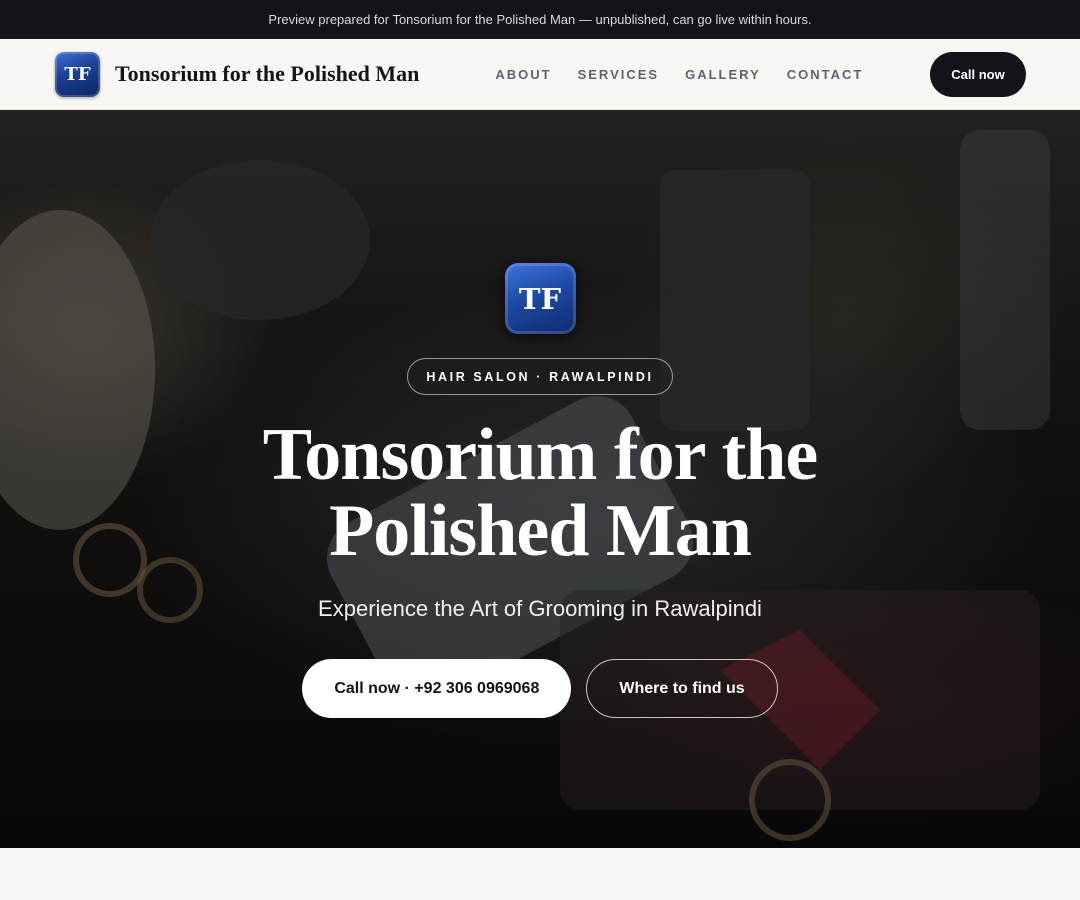 This screenshot has height=900, width=1080. Describe the element at coordinates (619, 74) in the screenshot. I see `nav-link-services: SERVICES` at that location.